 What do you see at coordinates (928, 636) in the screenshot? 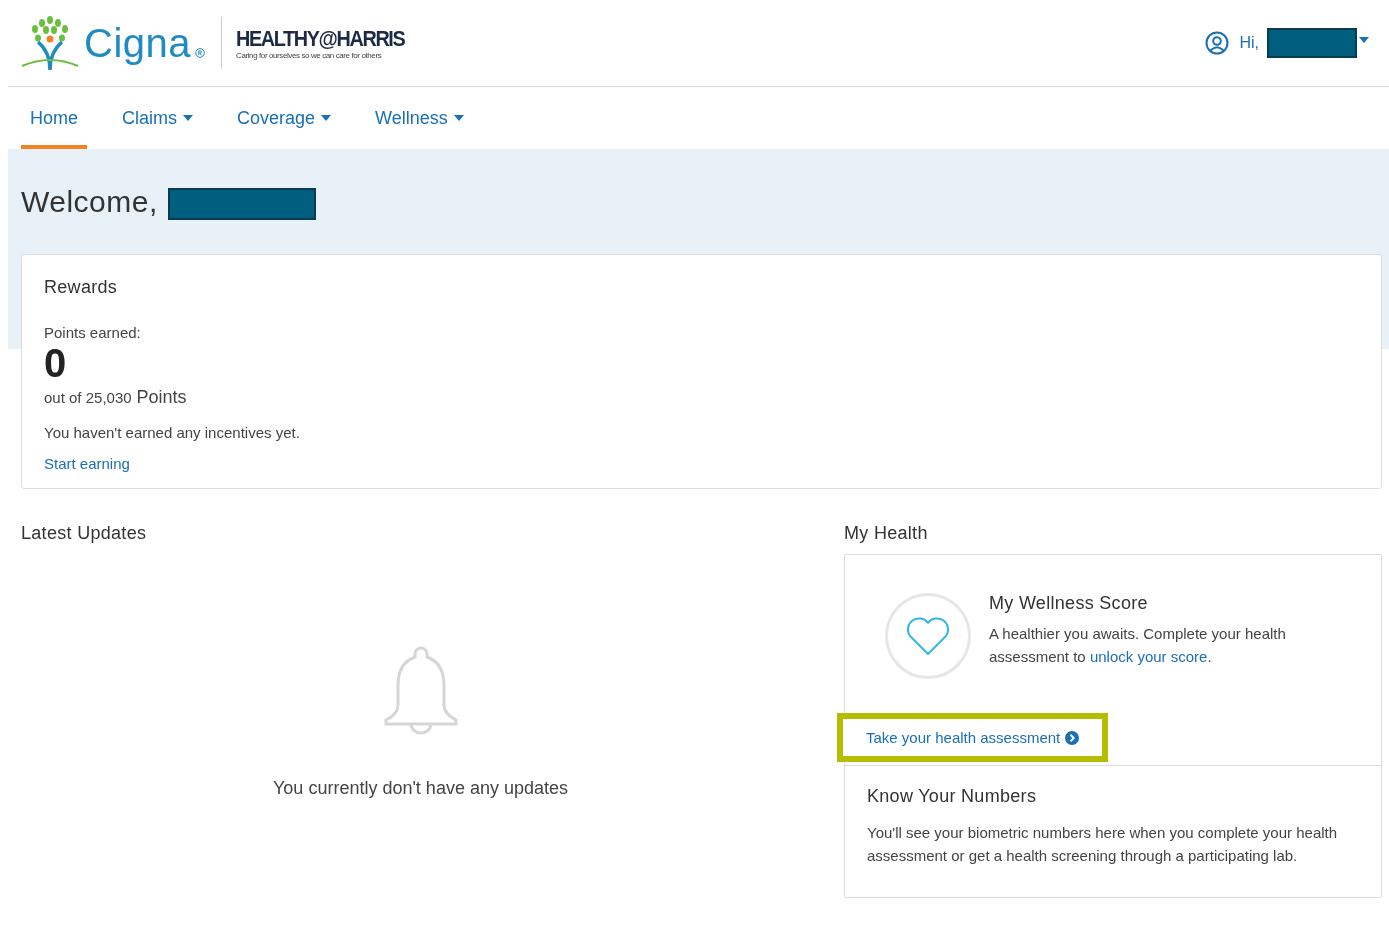
I see `heart-icon` at bounding box center [928, 636].